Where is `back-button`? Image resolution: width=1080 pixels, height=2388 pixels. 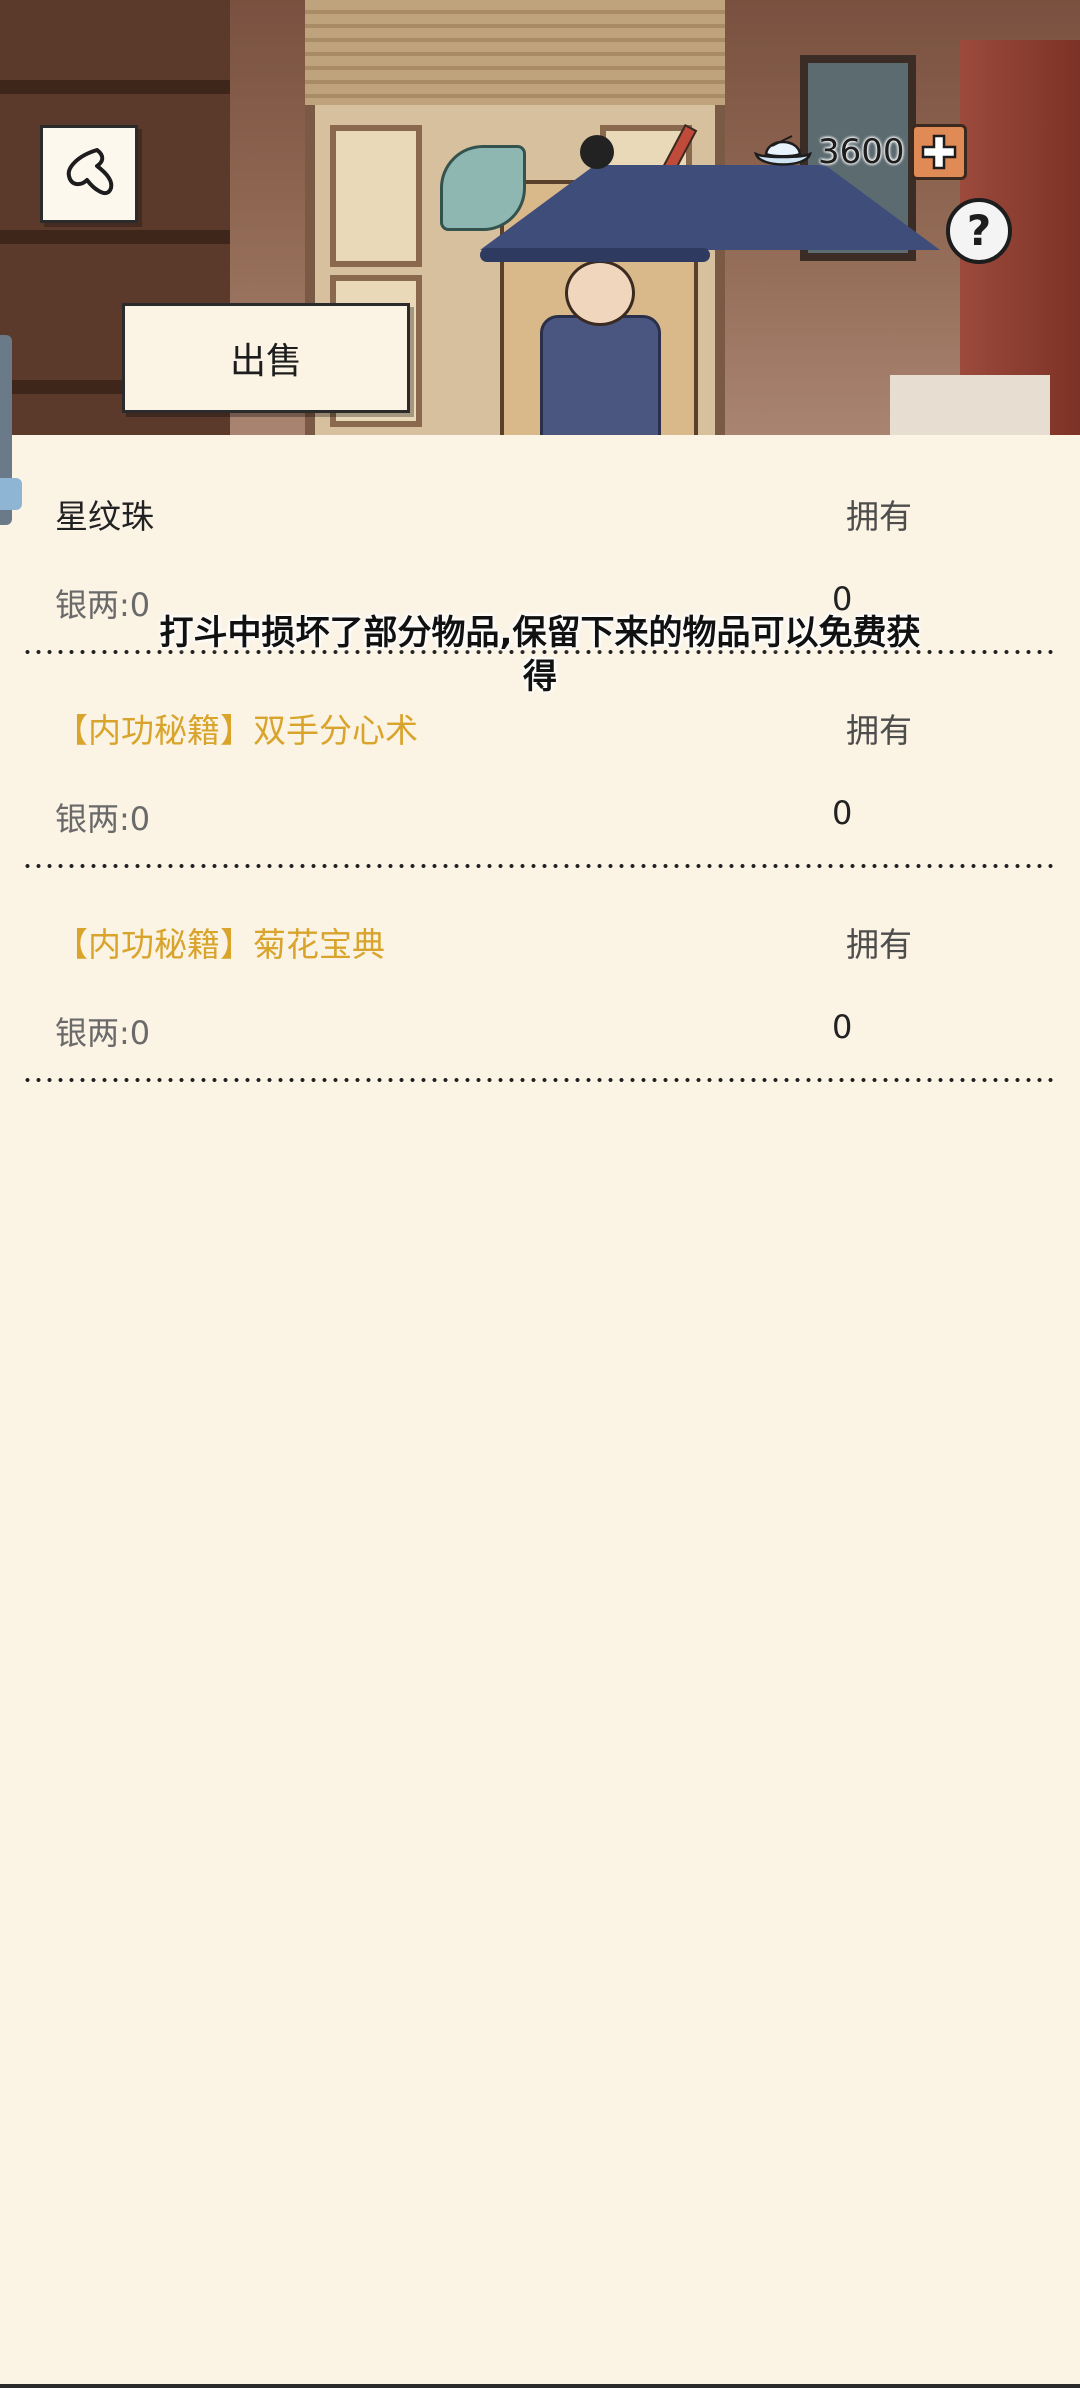
back-button is located at coordinates (89, 174).